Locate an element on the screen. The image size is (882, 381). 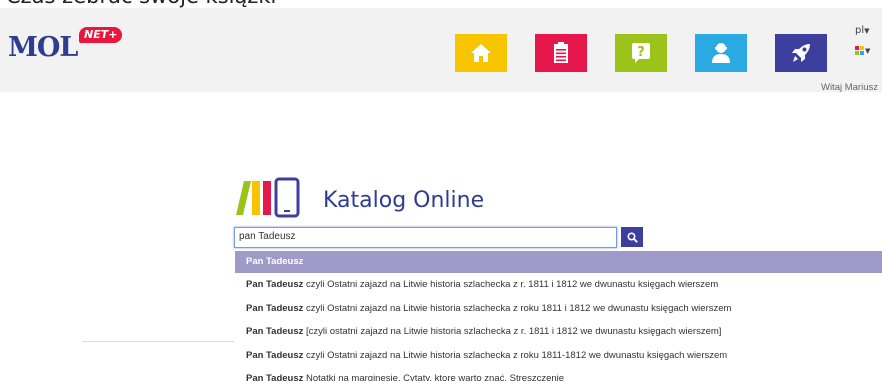
search-icon is located at coordinates (632, 237).